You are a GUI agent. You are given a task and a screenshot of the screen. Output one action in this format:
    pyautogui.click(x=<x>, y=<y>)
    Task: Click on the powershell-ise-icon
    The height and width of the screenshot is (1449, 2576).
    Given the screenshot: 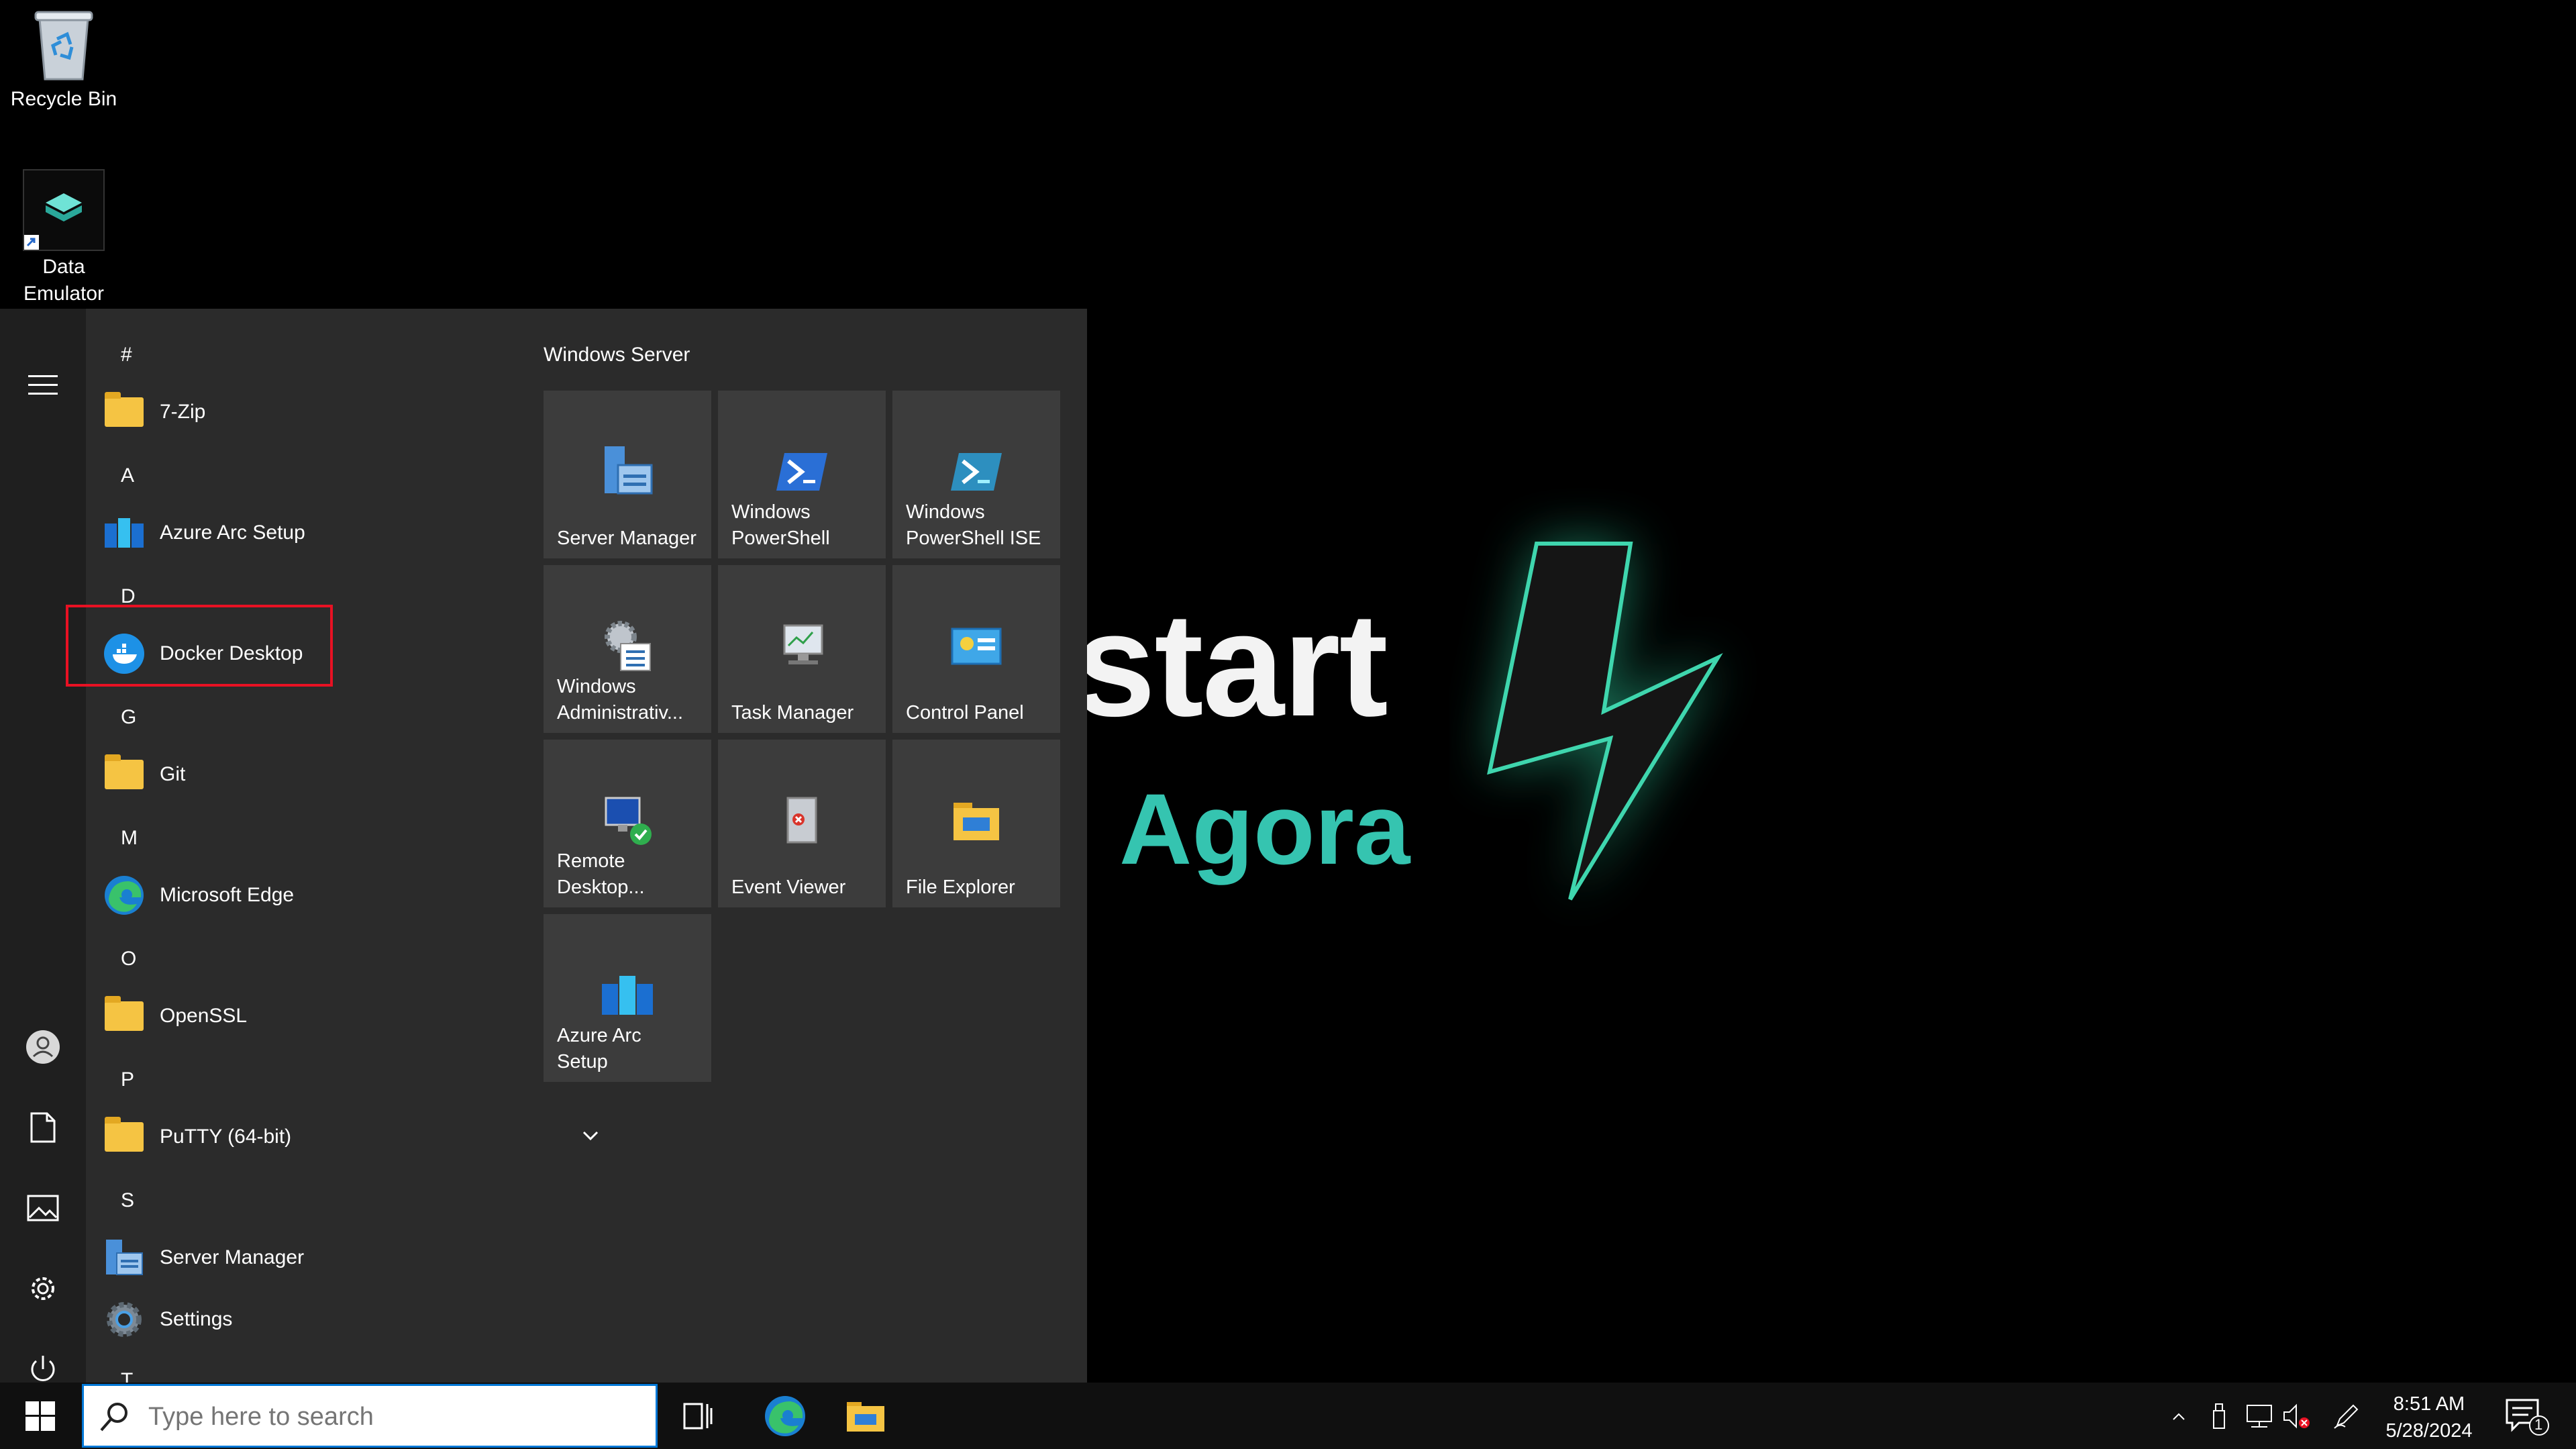 What is the action you would take?
    pyautogui.click(x=976, y=472)
    